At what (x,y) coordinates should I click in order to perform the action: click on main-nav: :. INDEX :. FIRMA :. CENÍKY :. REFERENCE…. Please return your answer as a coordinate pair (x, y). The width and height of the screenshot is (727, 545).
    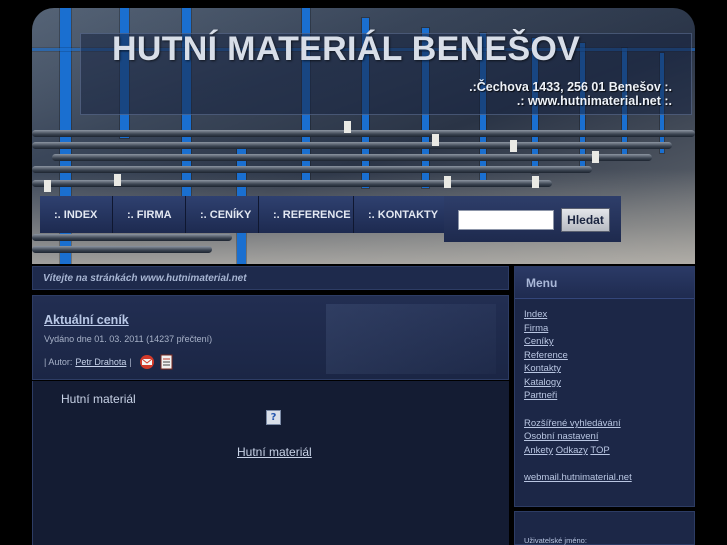
    Looking at the image, I should click on (242, 214).